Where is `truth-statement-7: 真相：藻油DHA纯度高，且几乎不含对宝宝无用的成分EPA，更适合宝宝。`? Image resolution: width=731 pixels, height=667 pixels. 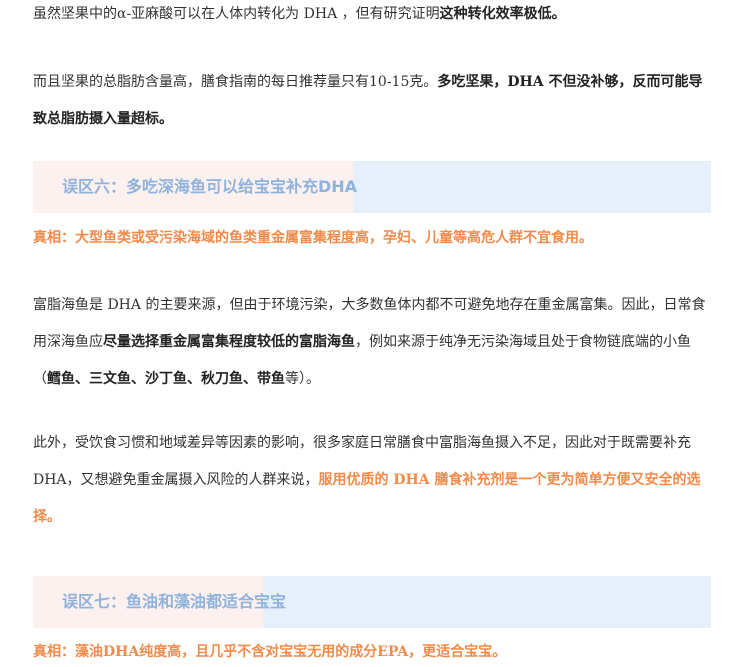 truth-statement-7: 真相：藻油DHA纯度高，且几乎不含对宝宝无用的成分EPA，更适合宝宝。 is located at coordinates (270, 652).